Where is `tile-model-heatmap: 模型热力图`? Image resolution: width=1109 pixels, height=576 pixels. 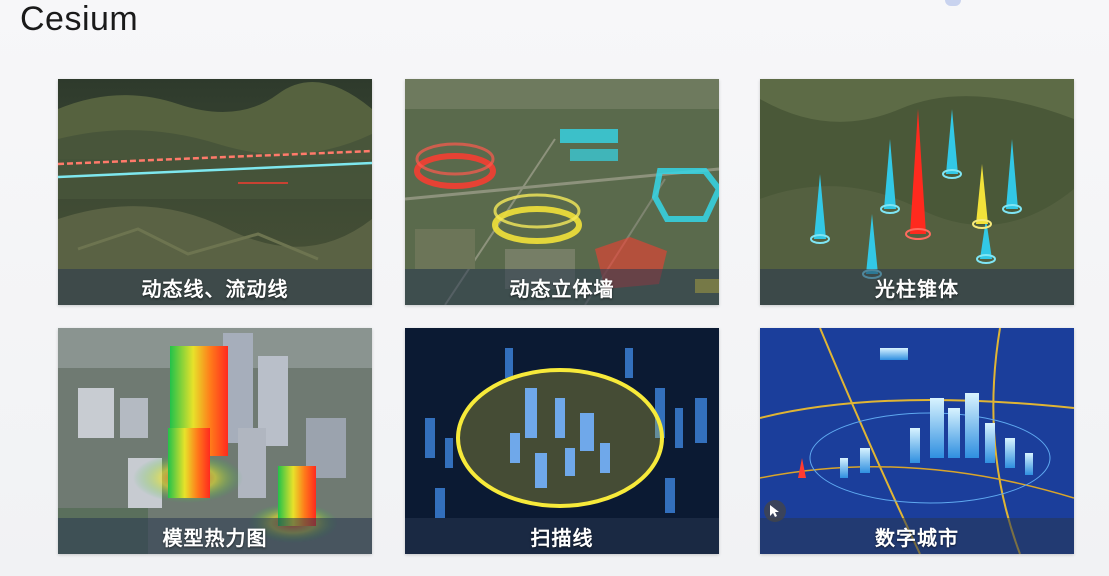 tile-model-heatmap: 模型热力图 is located at coordinates (215, 441).